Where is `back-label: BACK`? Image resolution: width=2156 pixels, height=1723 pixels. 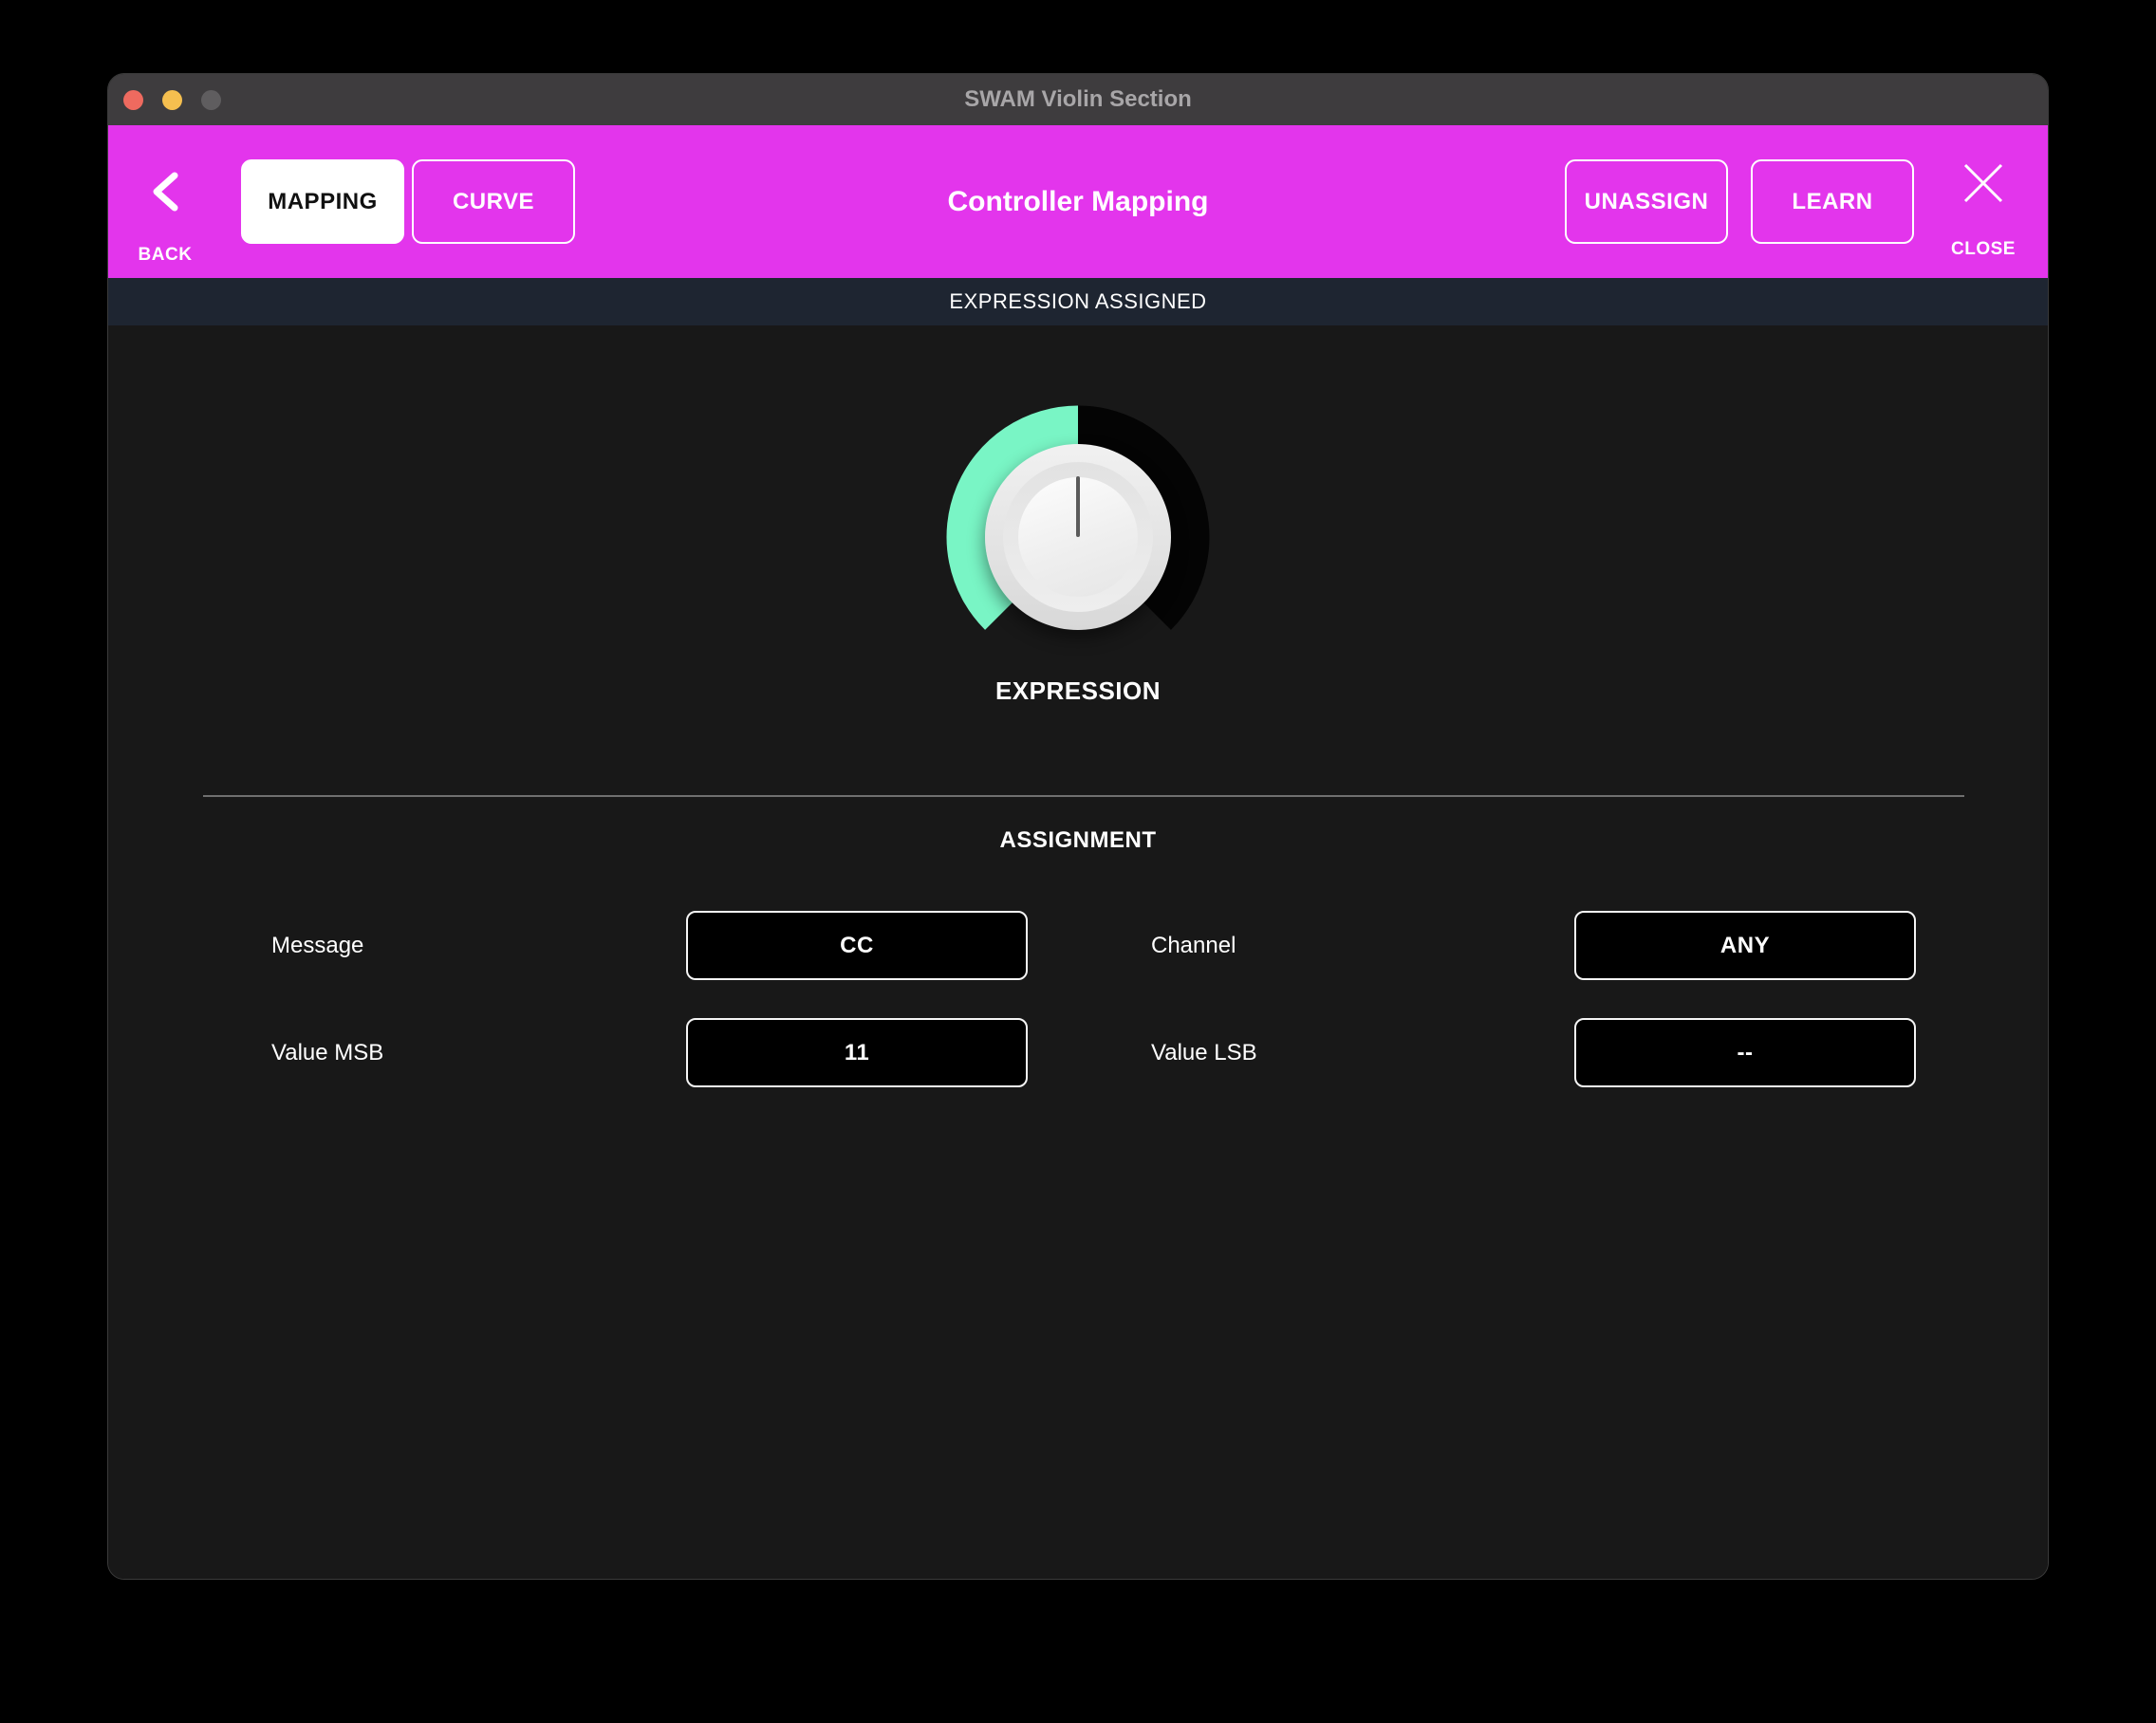 back-label: BACK is located at coordinates (165, 255).